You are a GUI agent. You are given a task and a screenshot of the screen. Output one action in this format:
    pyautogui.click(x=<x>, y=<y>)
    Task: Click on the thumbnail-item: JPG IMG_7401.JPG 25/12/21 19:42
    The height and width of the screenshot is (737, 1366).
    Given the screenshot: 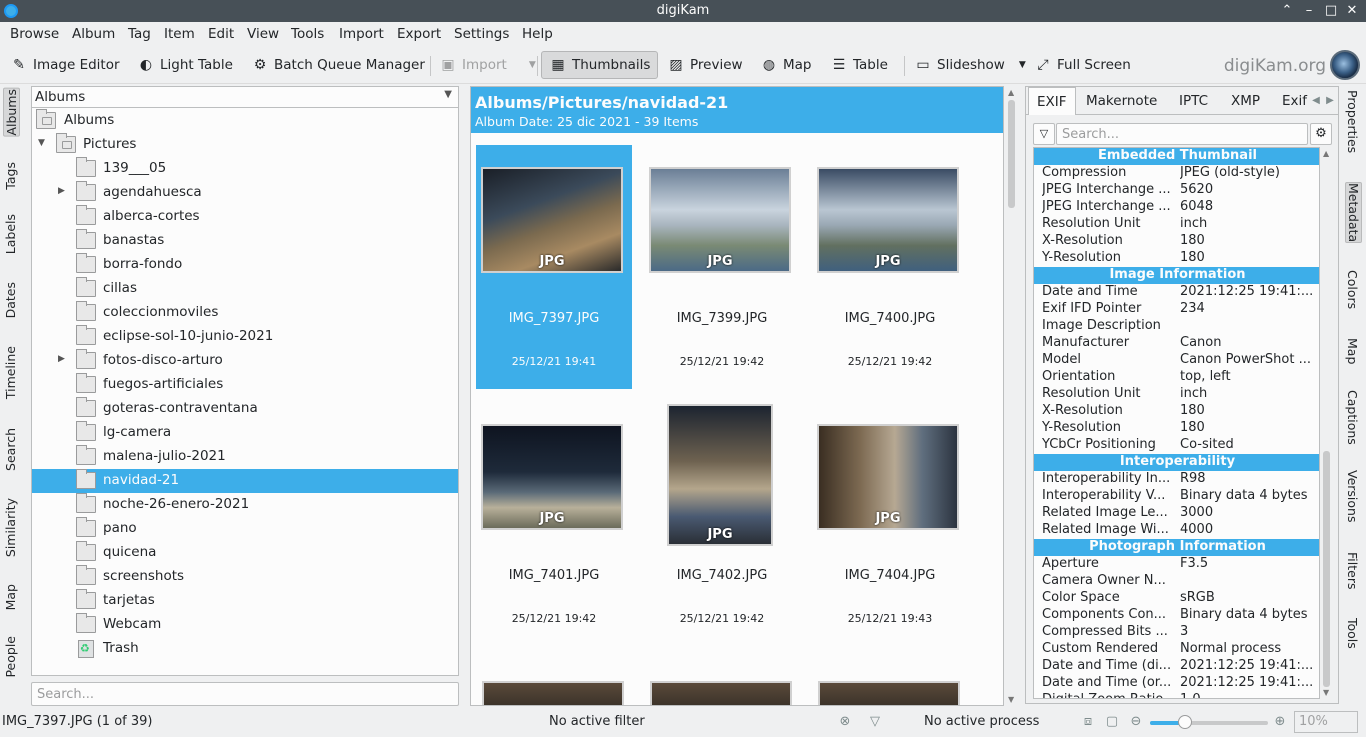 What is the action you would take?
    pyautogui.click(x=554, y=524)
    